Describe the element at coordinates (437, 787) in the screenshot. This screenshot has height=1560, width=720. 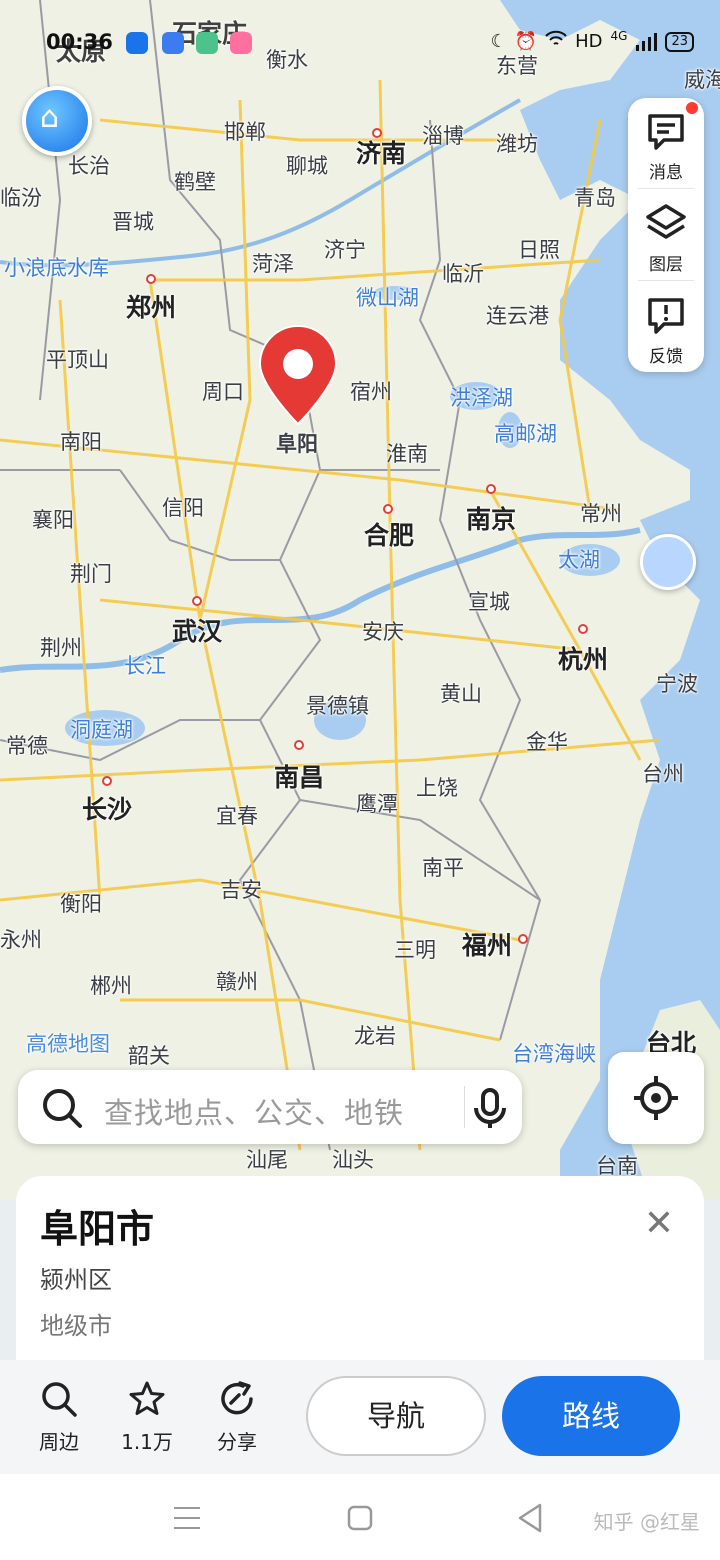
I see `city-label: 上饶` at that location.